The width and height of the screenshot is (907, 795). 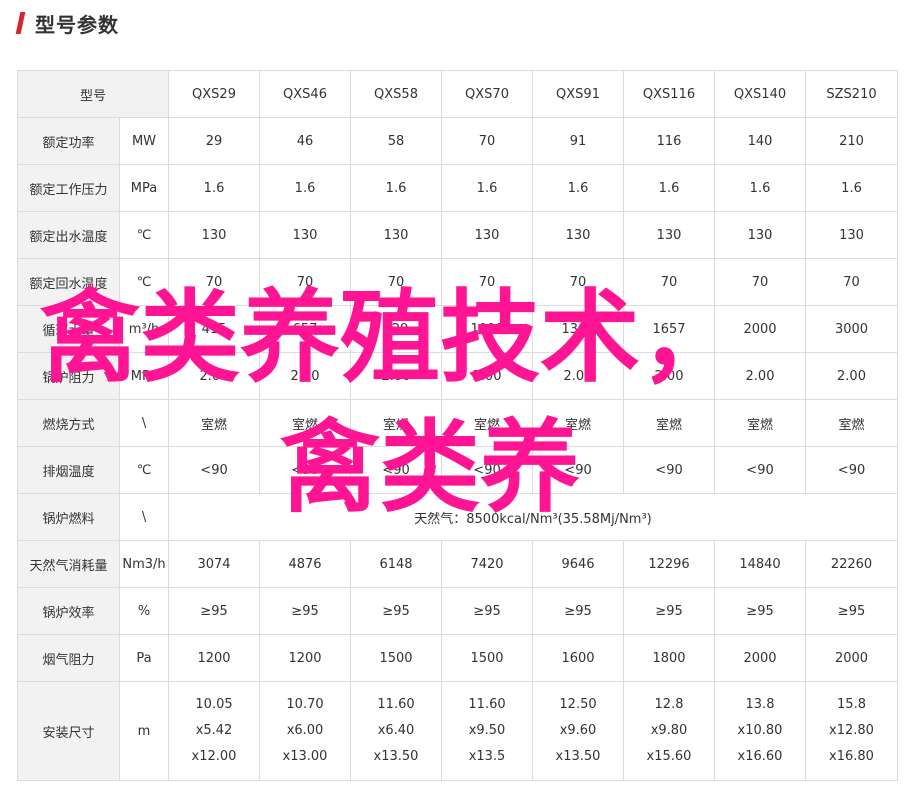 I want to click on value-cell: 12296, so click(x=669, y=564).